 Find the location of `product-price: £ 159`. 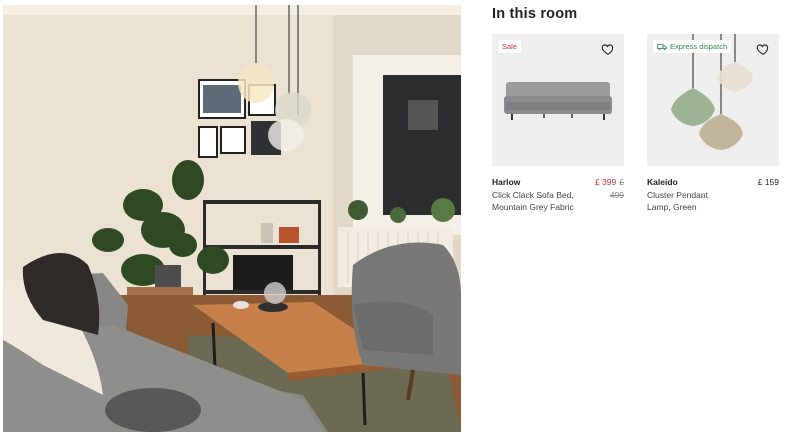

product-price: £ 159 is located at coordinates (768, 182).